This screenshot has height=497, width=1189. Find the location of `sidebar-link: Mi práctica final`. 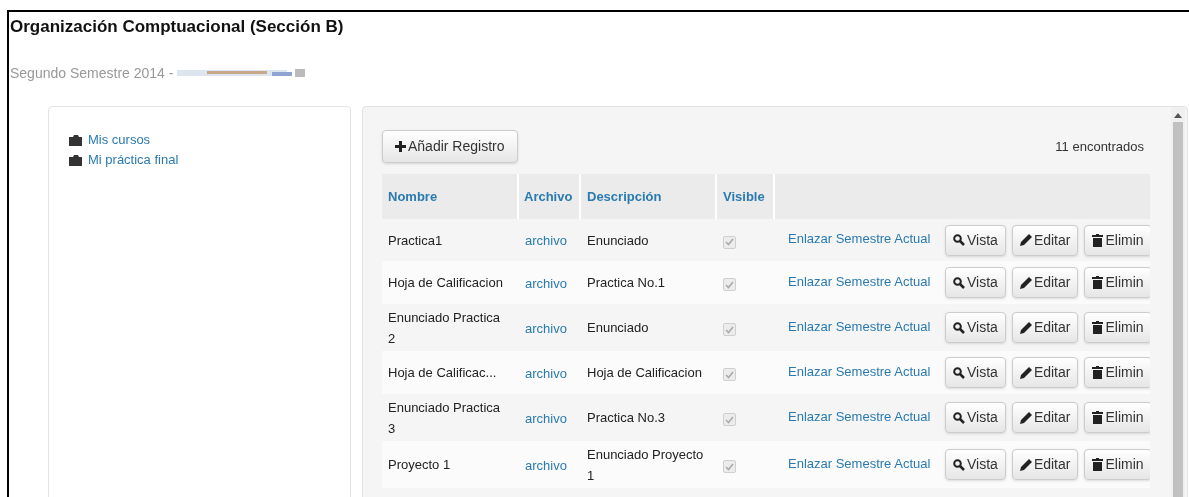

sidebar-link: Mi práctica final is located at coordinates (124, 160).